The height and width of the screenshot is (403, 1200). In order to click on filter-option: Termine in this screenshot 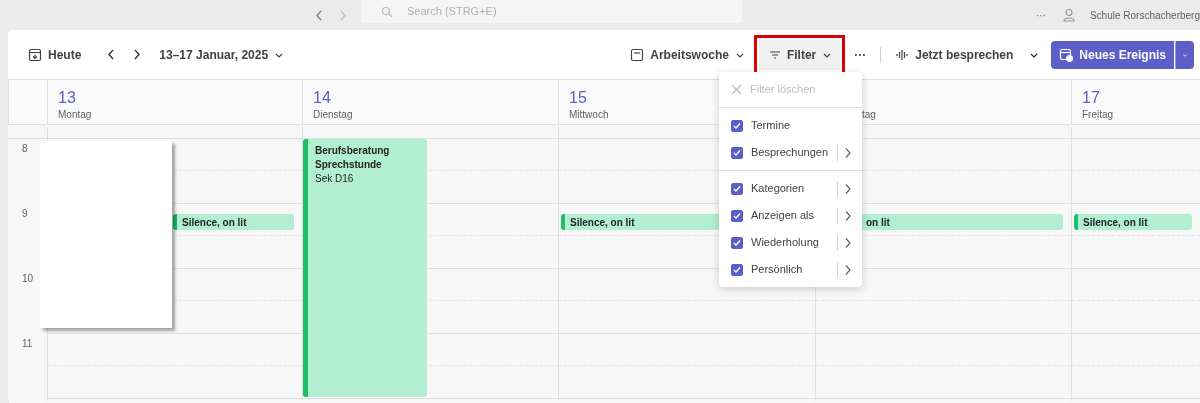, I will do `click(790, 125)`.